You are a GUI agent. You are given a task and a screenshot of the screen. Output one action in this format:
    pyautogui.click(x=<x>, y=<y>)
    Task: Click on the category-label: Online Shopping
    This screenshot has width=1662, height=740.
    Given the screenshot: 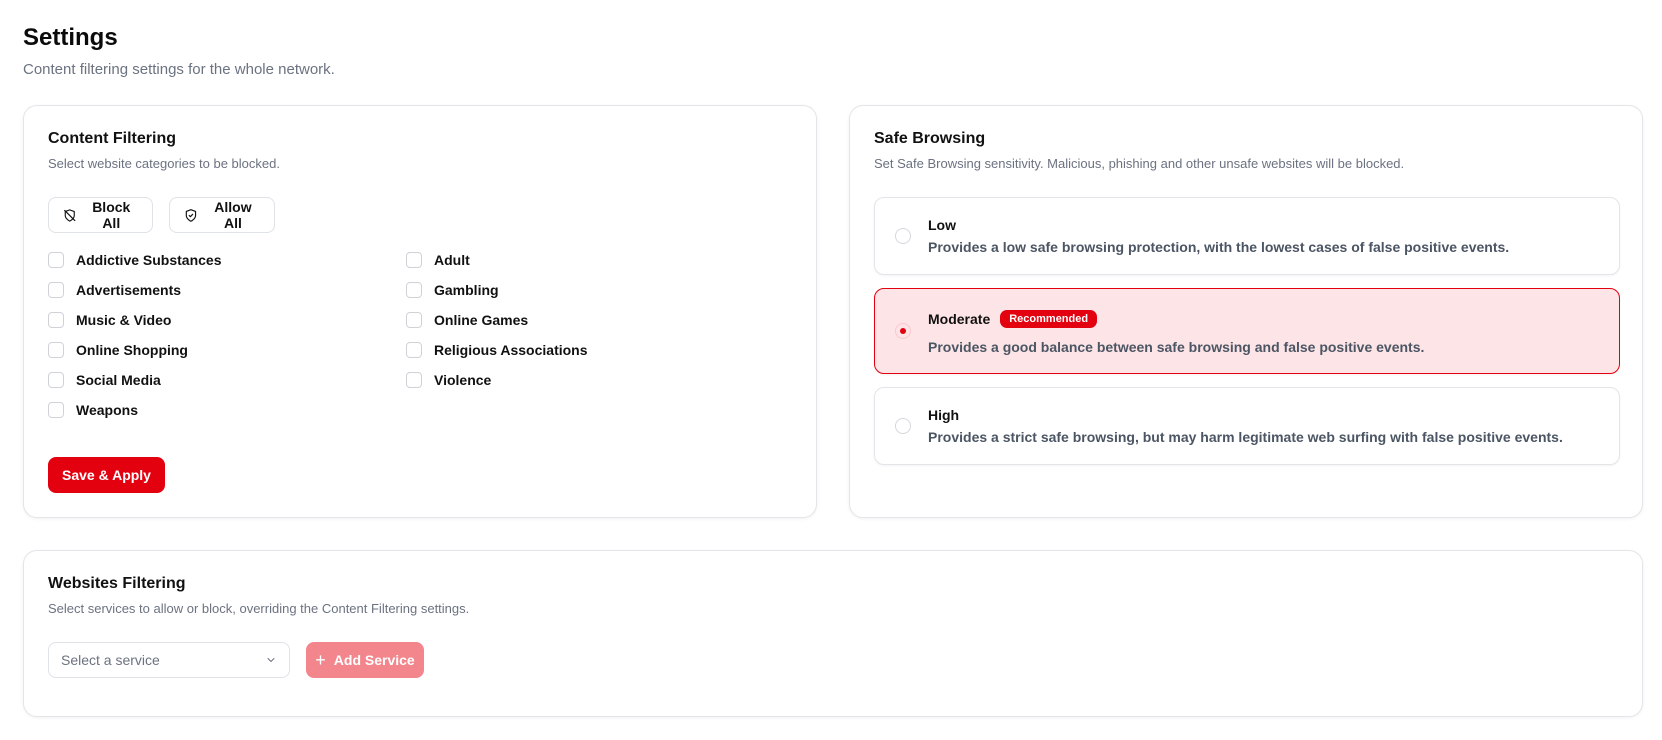 What is the action you would take?
    pyautogui.click(x=132, y=350)
    